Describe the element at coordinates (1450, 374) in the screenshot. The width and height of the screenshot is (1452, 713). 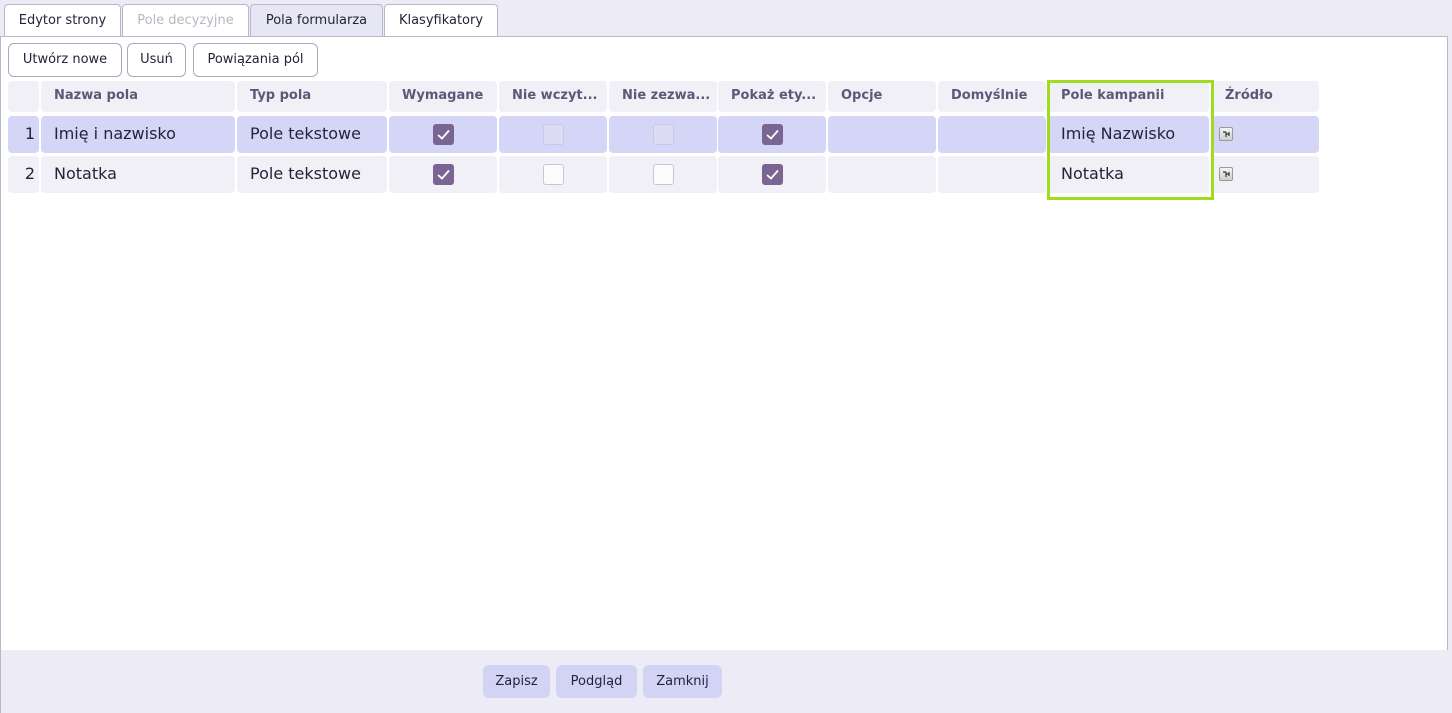
I see `window-edge` at that location.